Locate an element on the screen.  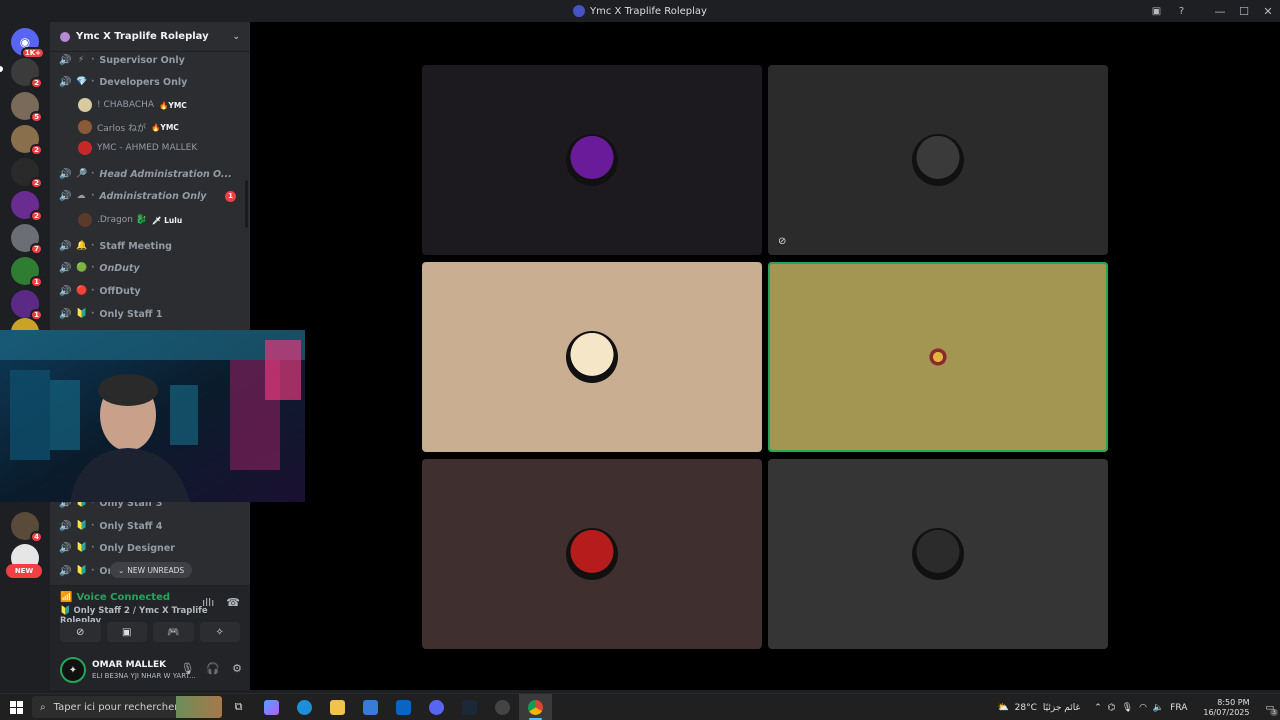
voice-channel: 🔊 🔰 · Only Staff 4 is located at coordinates (148, 526).